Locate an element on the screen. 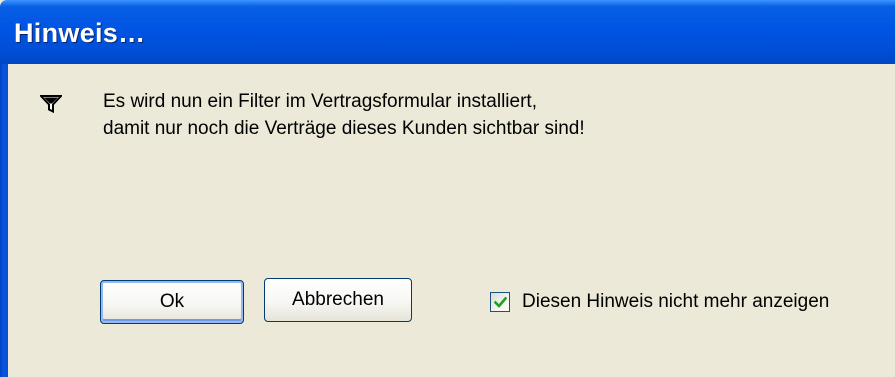  dont-show-again-label: Diesen Hinweis nicht mehr anzeigen is located at coordinates (675, 302).